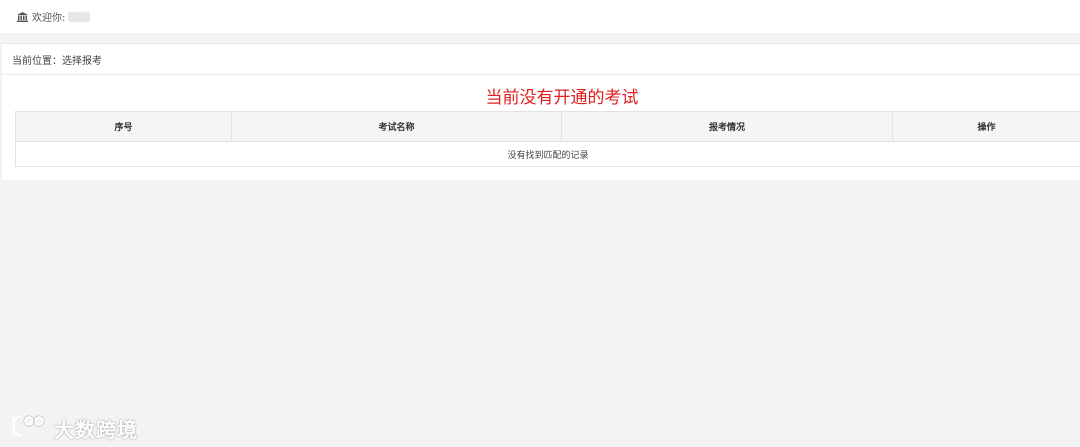 The height and width of the screenshot is (447, 1080). What do you see at coordinates (29, 428) in the screenshot?
I see `brand-logo-icon` at bounding box center [29, 428].